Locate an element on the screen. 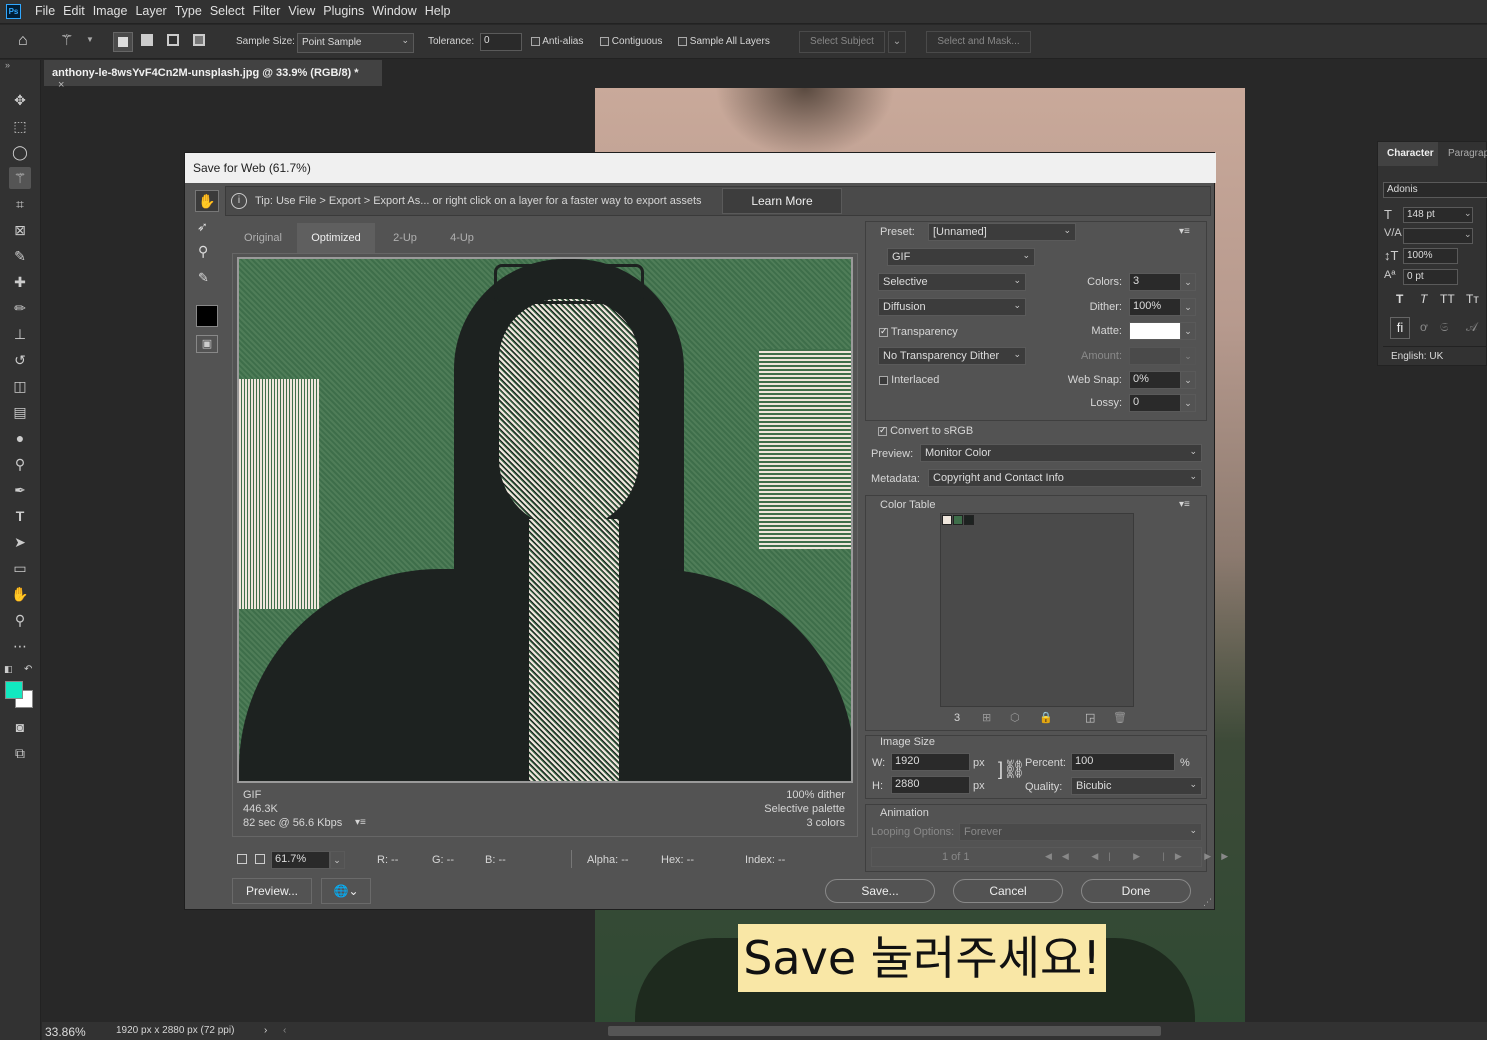  magic-wand-icon: ⚚ is located at coordinates (66, 40).